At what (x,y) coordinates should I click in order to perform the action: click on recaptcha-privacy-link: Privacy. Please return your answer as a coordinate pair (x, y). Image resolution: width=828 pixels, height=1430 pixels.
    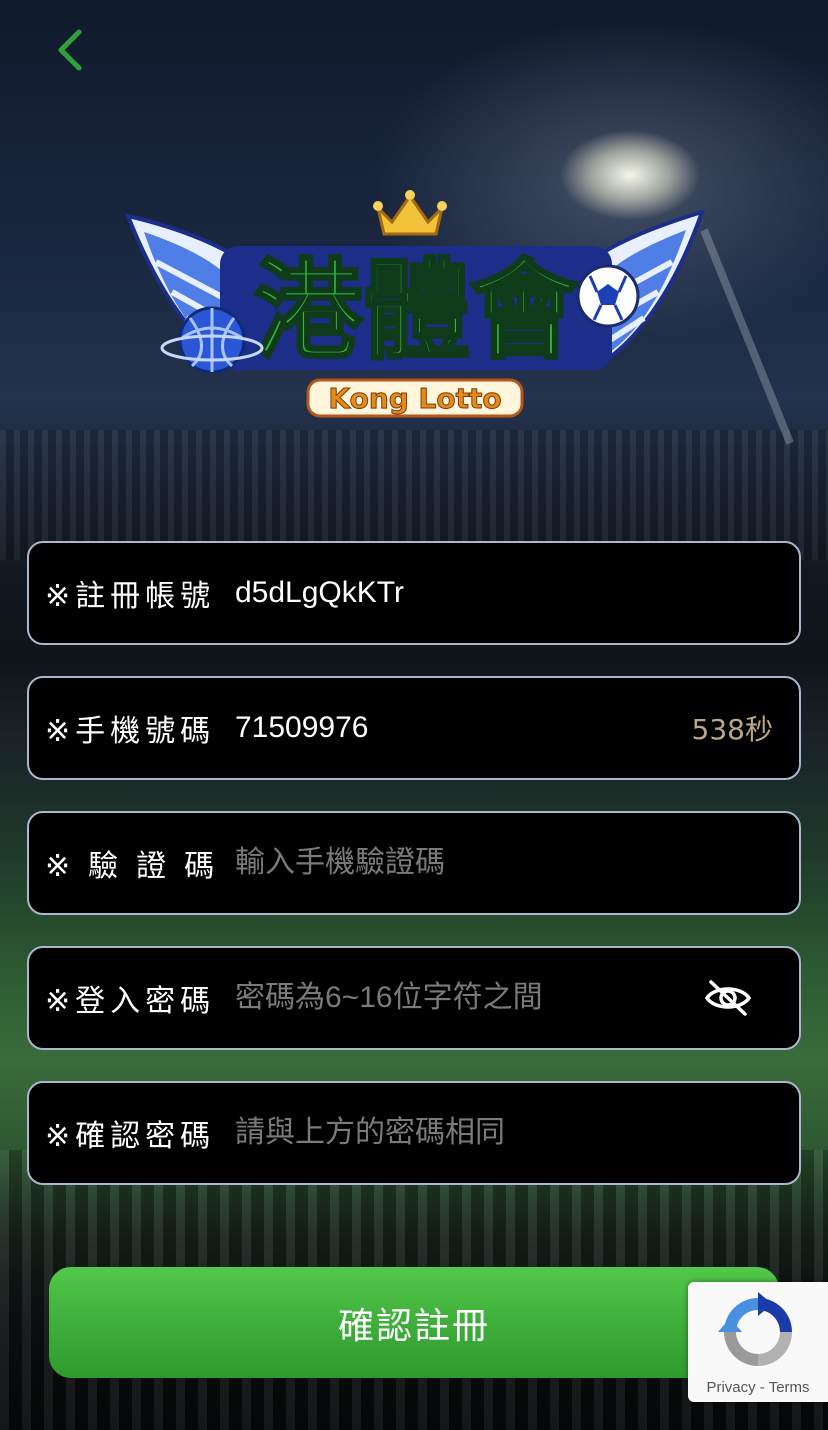
    Looking at the image, I should click on (730, 1387).